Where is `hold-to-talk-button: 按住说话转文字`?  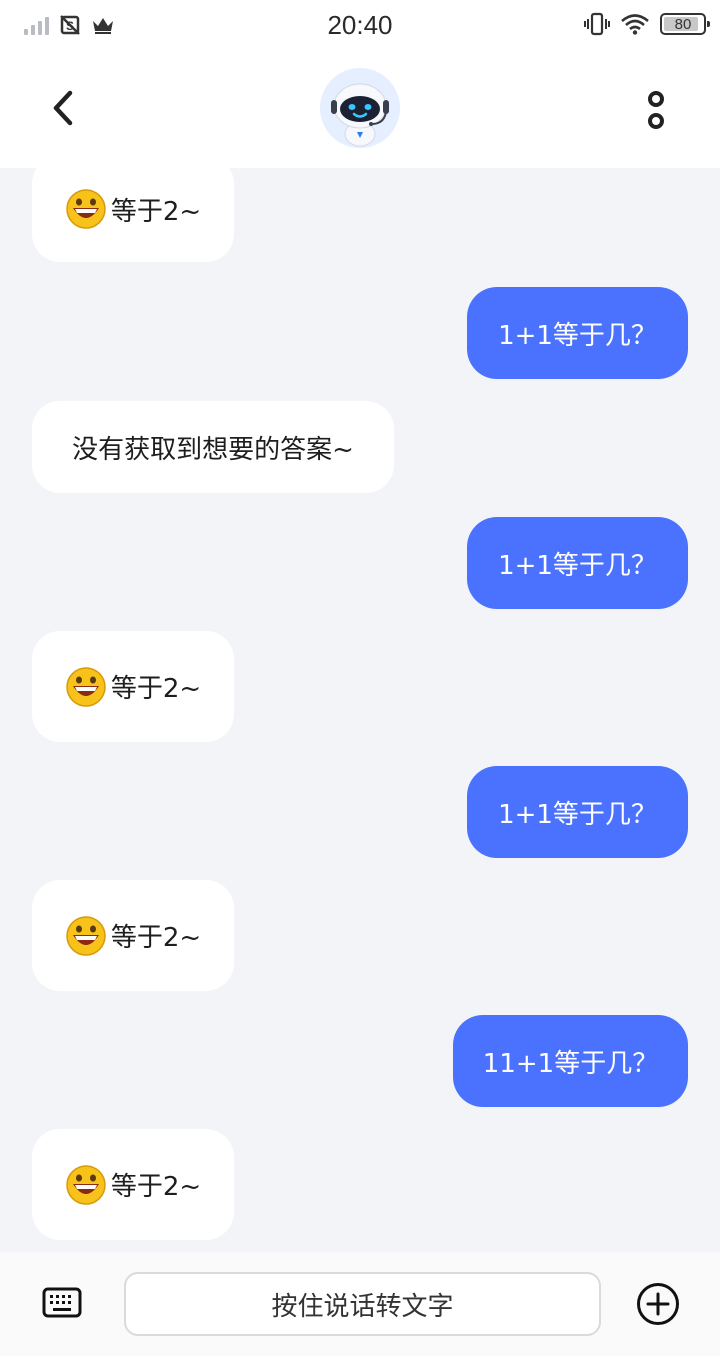 hold-to-talk-button: 按住说话转文字 is located at coordinates (362, 1304).